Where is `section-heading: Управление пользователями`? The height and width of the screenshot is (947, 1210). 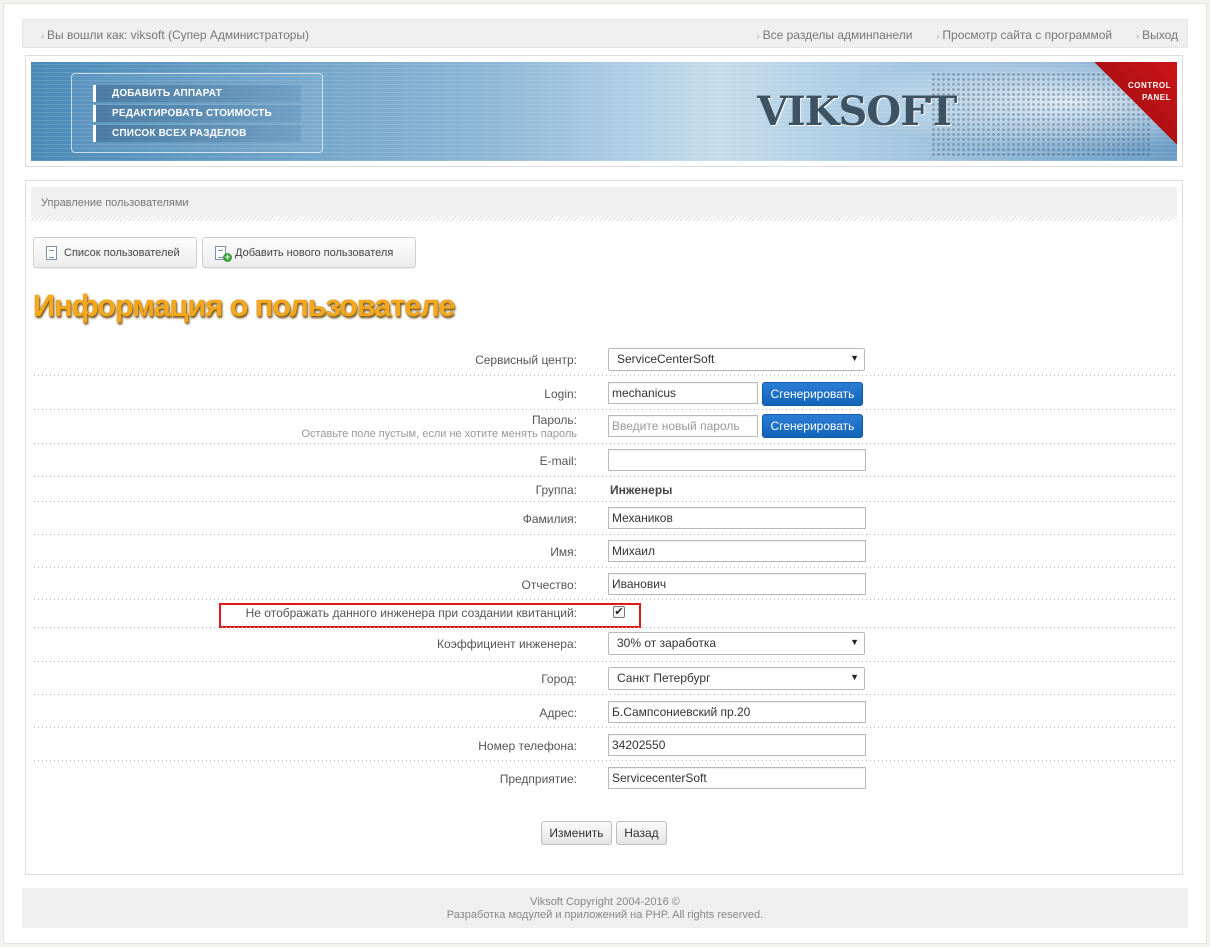
section-heading: Управление пользователями is located at coordinates (604, 201).